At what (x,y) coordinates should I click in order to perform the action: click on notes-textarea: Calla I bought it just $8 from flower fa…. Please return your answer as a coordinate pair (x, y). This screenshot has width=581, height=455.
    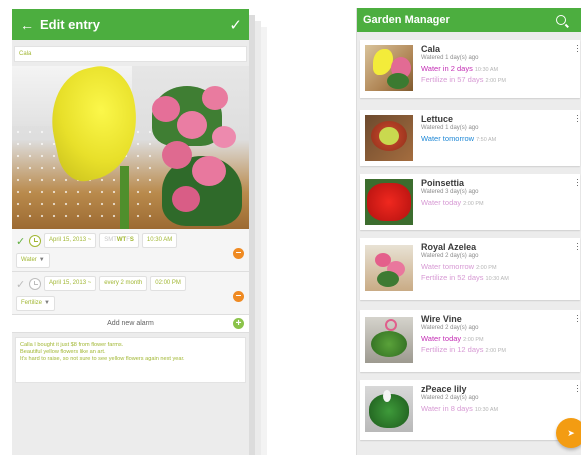
    Looking at the image, I should click on (130, 360).